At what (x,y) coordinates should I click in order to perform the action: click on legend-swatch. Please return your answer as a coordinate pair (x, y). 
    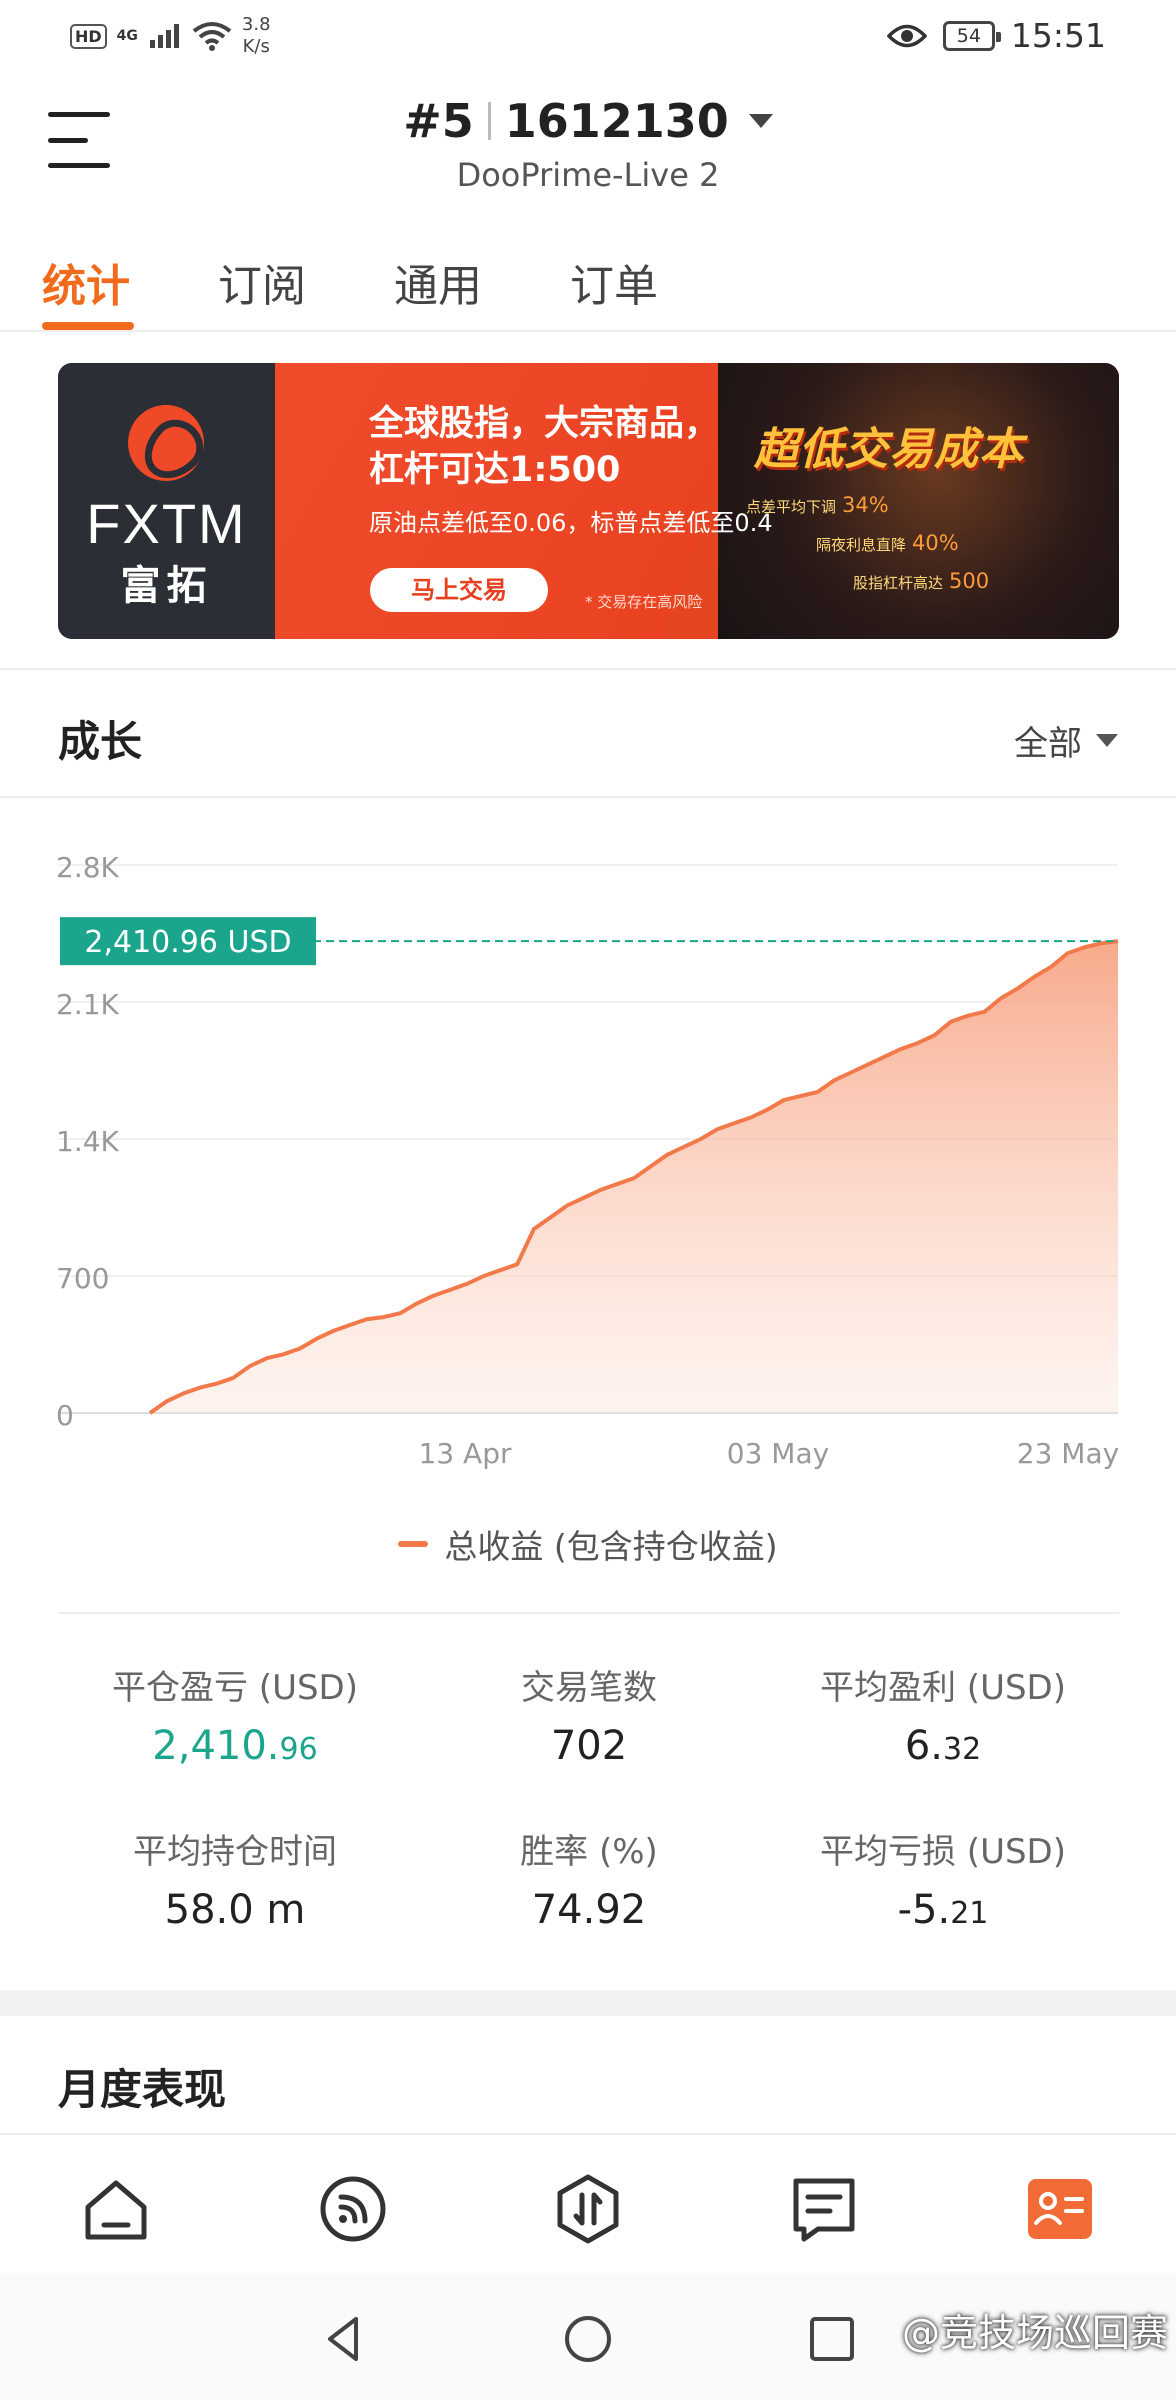
    Looking at the image, I should click on (413, 1544).